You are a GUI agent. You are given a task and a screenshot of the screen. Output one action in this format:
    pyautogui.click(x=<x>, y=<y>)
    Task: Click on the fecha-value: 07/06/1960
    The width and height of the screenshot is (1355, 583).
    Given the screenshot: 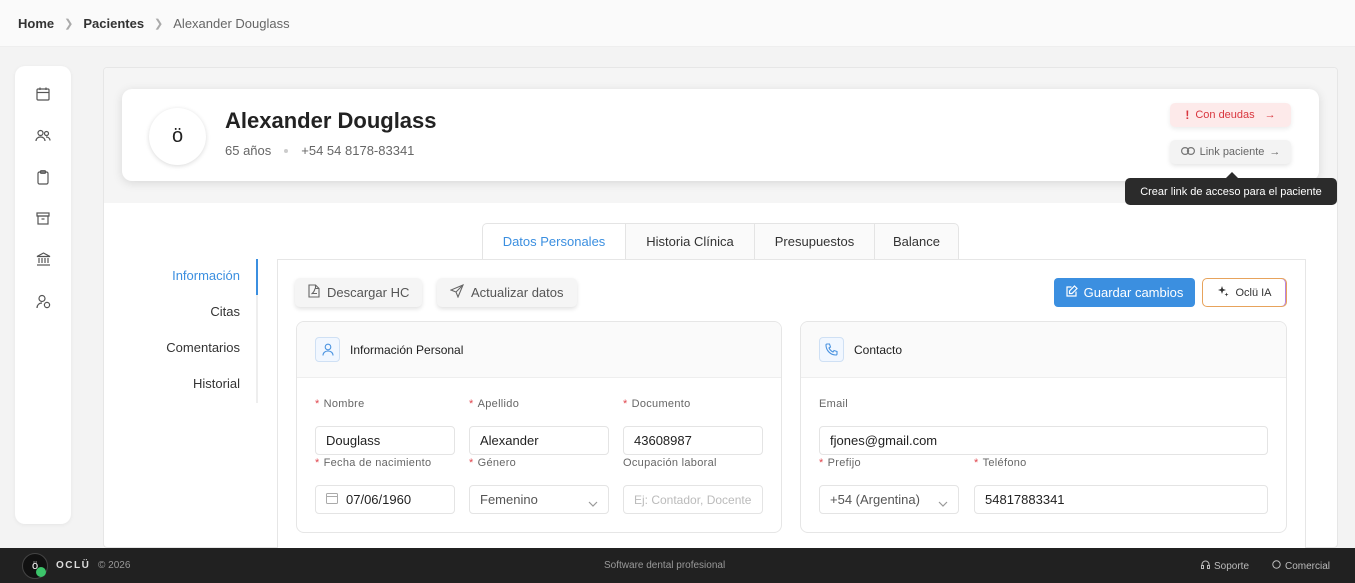 What is the action you would take?
    pyautogui.click(x=379, y=499)
    